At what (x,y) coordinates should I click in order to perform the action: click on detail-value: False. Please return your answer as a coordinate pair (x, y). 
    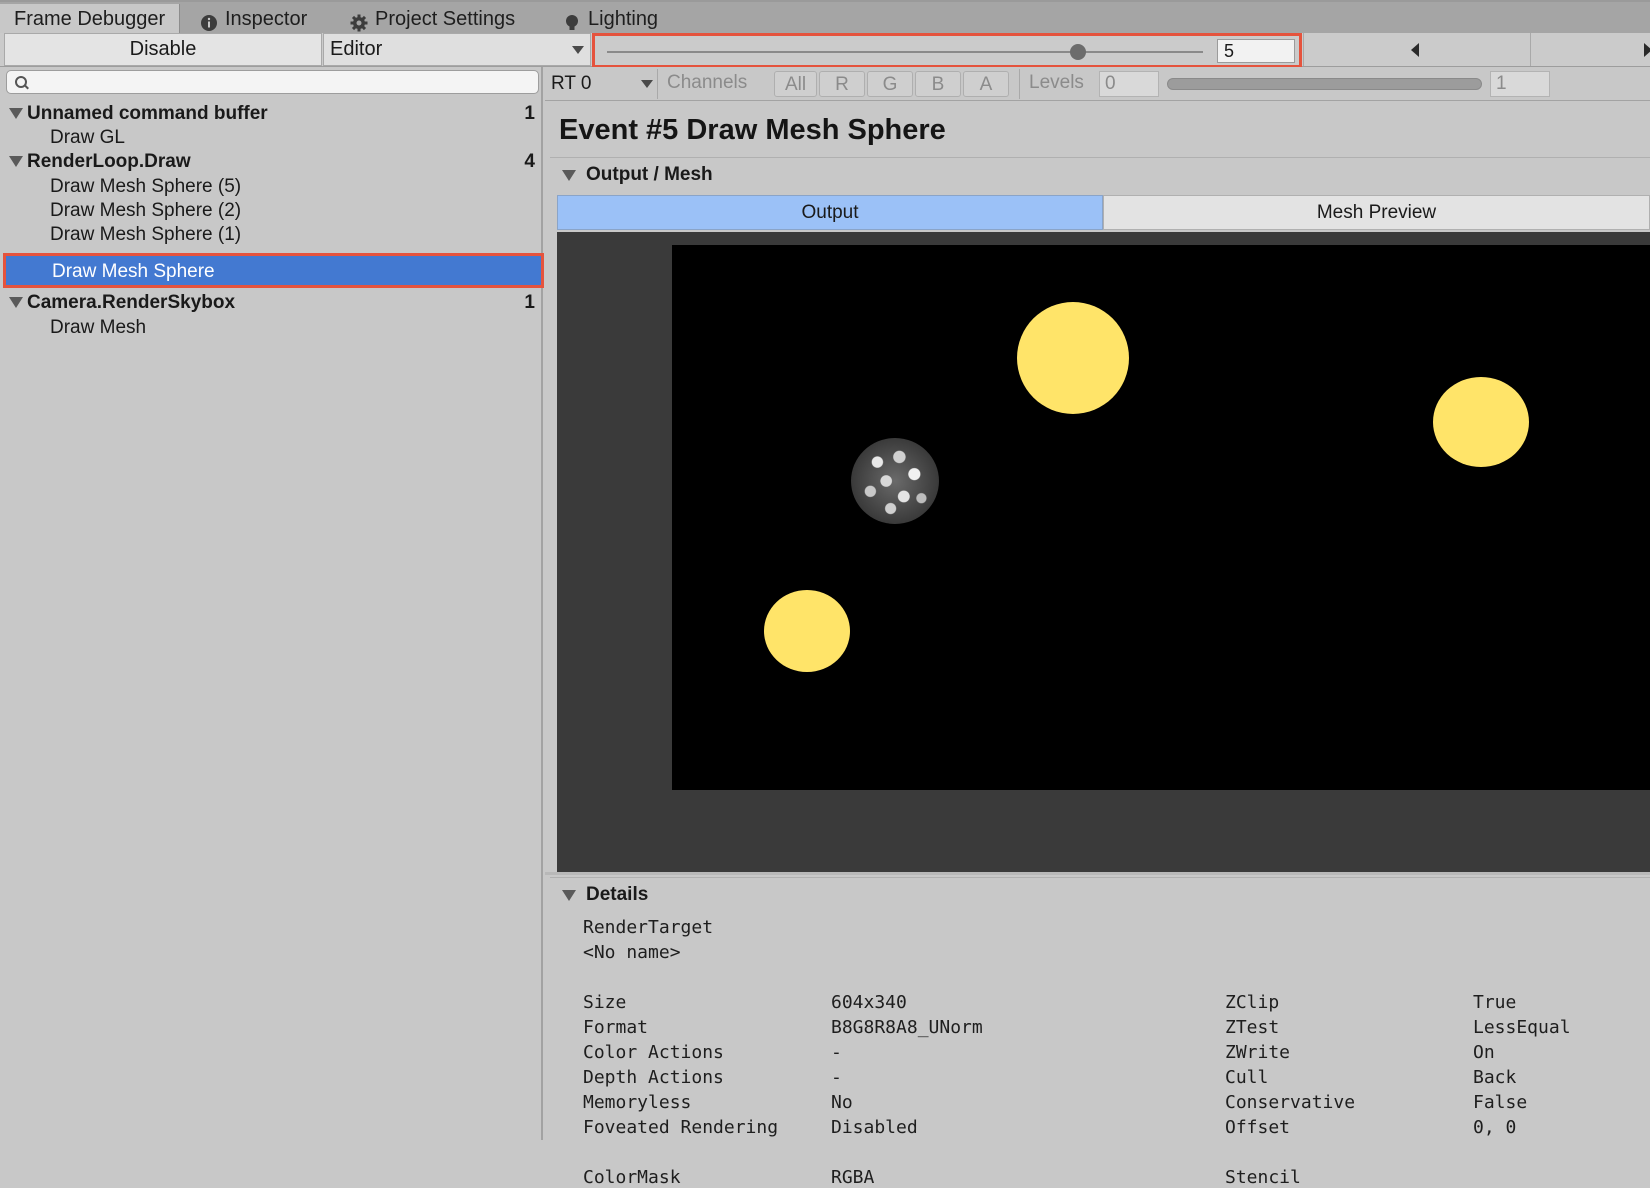
    Looking at the image, I should click on (1500, 1102).